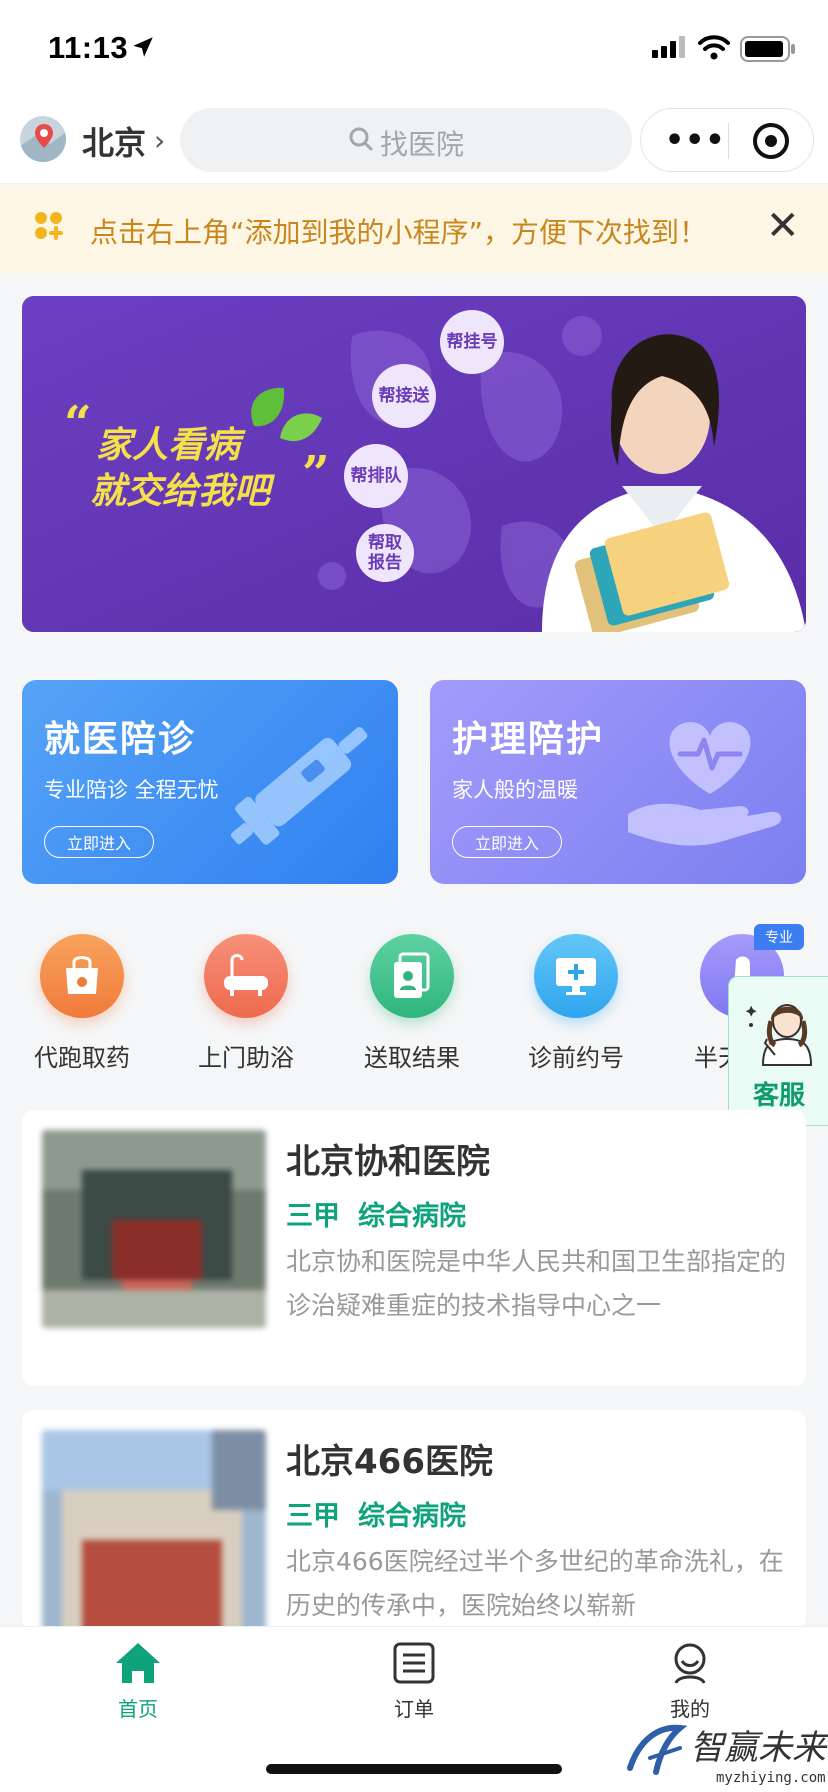 The width and height of the screenshot is (828, 1792). I want to click on search-placeholder: 找医院, so click(422, 144).